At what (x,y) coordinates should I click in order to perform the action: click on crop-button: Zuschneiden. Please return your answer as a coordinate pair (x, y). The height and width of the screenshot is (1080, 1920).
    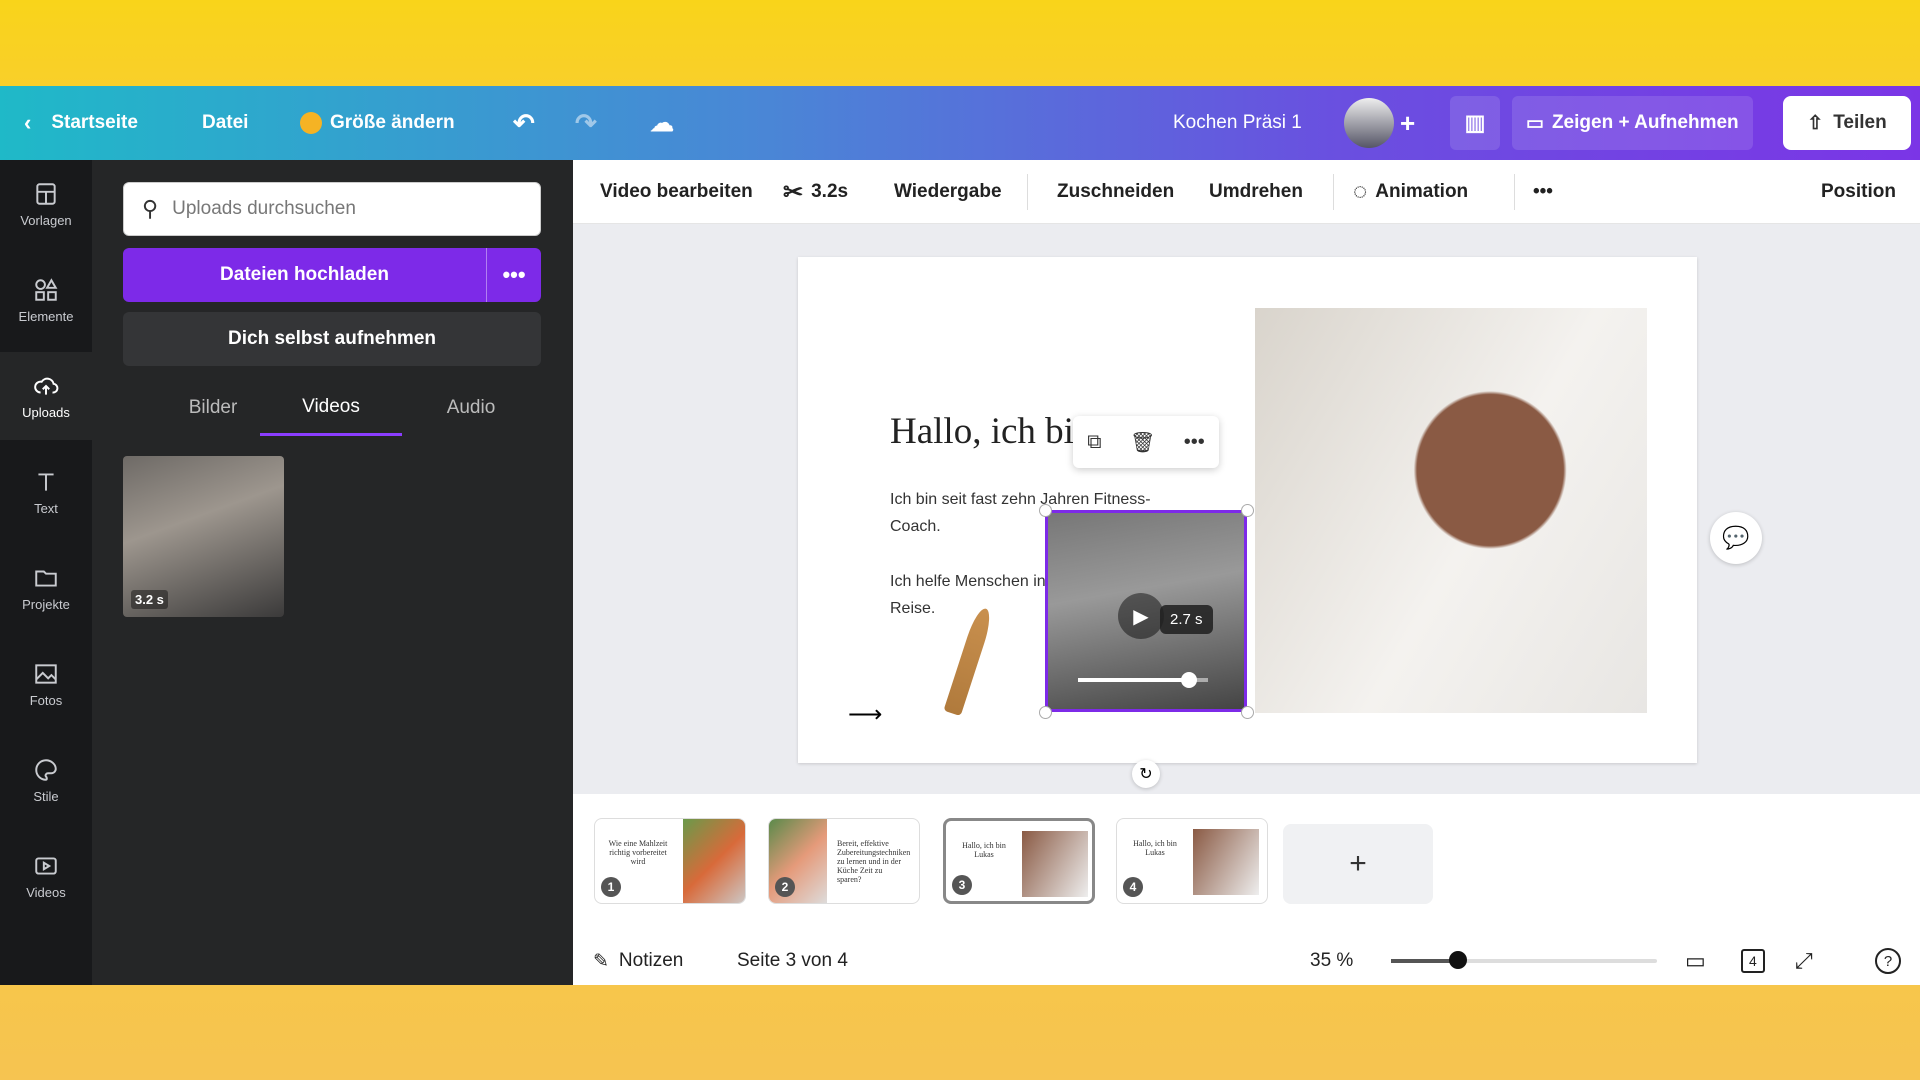
    Looking at the image, I should click on (1115, 192).